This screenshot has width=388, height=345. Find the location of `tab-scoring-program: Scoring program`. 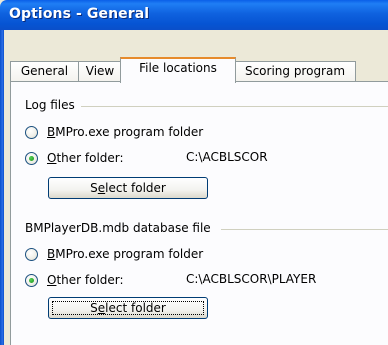

tab-scoring-program: Scoring program is located at coordinates (295, 71).